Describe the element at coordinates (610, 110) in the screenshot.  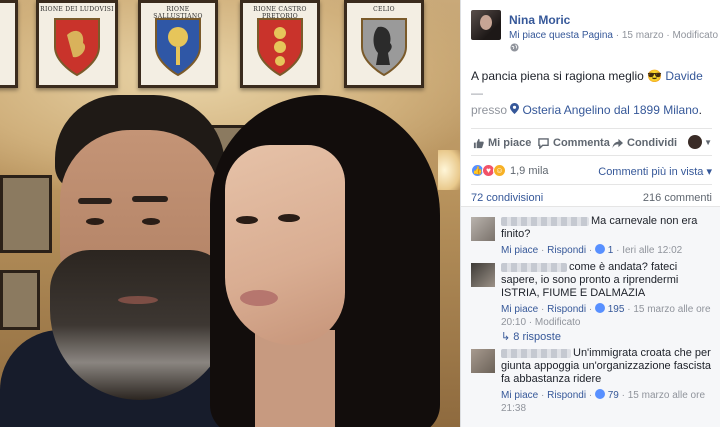
I see `place-link: Osteria Angelino dal 1899 Milano` at that location.